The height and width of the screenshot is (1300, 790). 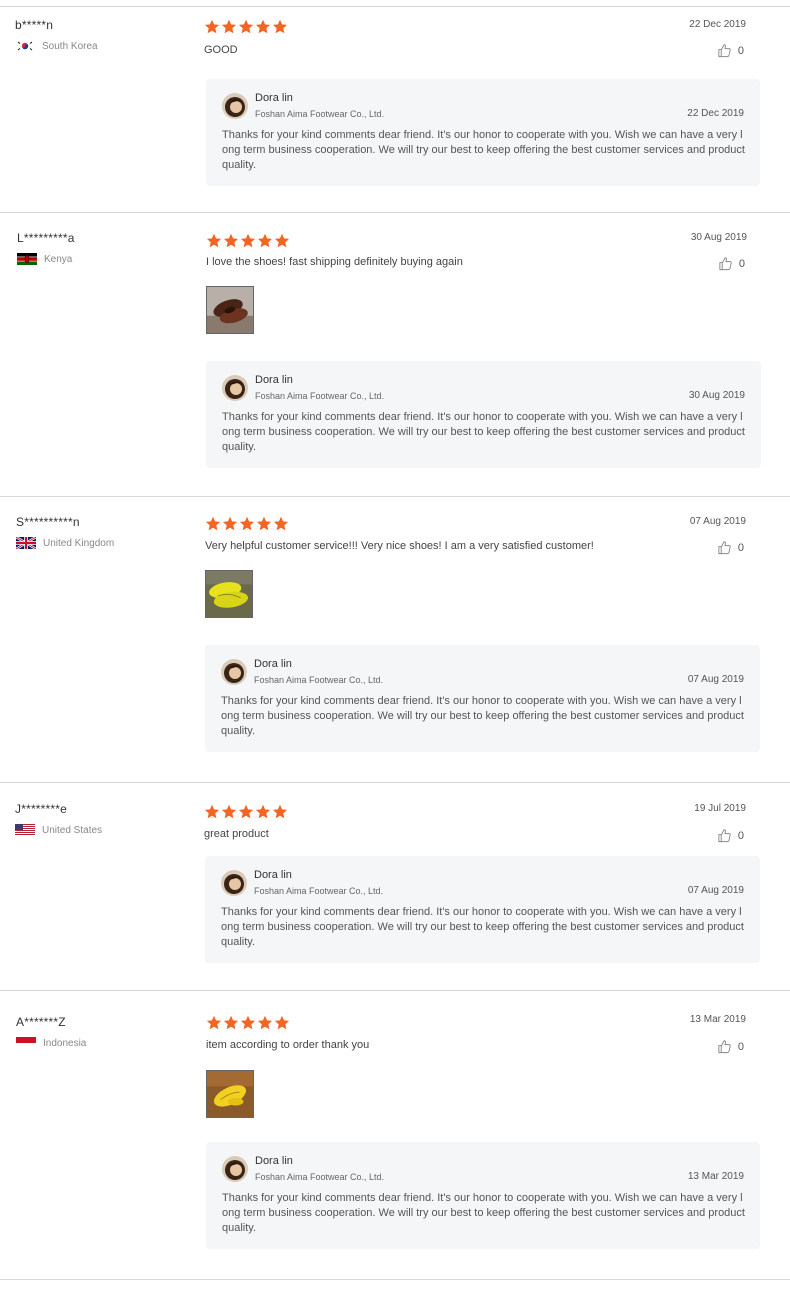 I want to click on country-label: United Kingdom, so click(x=79, y=543).